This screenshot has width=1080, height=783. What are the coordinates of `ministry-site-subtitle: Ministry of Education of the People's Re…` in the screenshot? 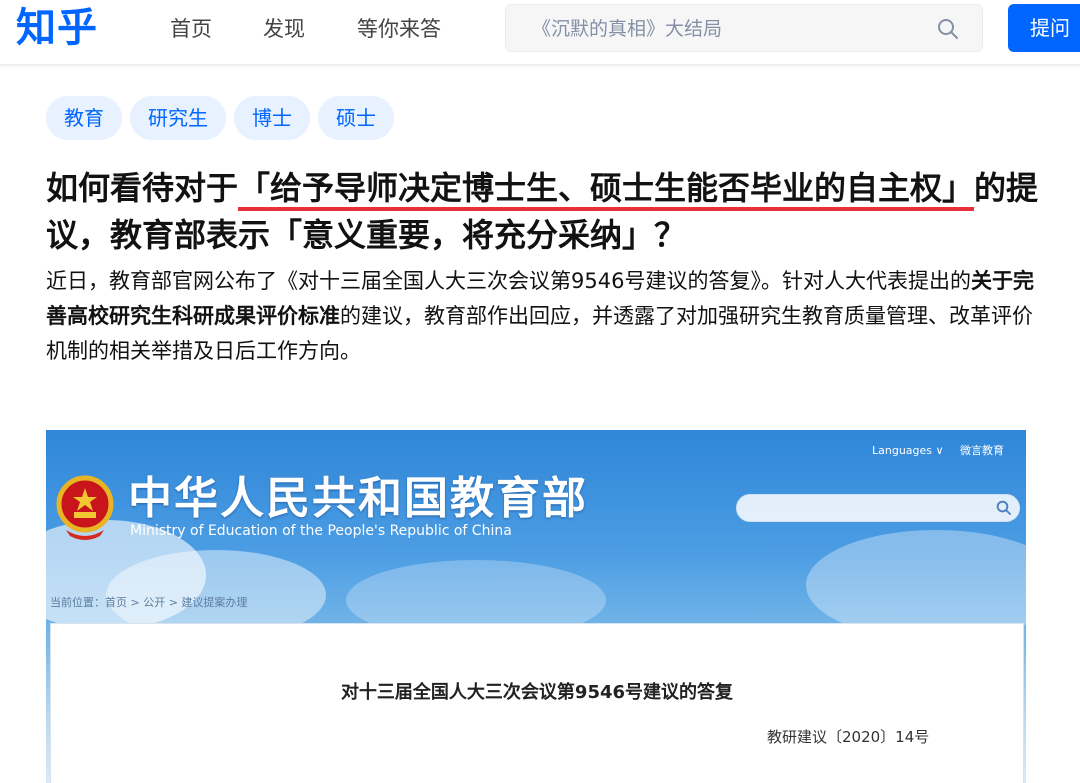 It's located at (321, 531).